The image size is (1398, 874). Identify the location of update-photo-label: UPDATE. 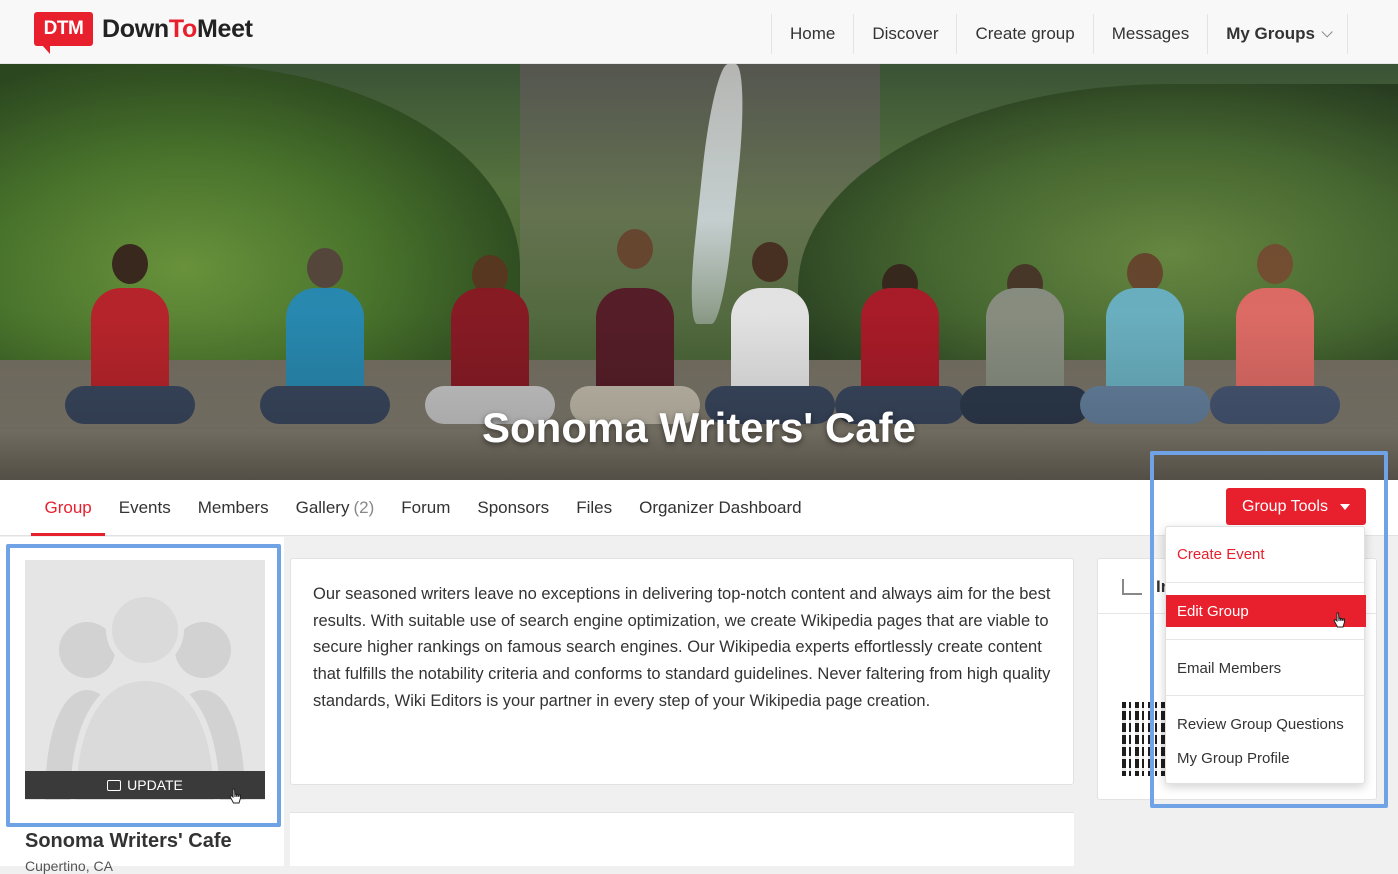
(155, 785).